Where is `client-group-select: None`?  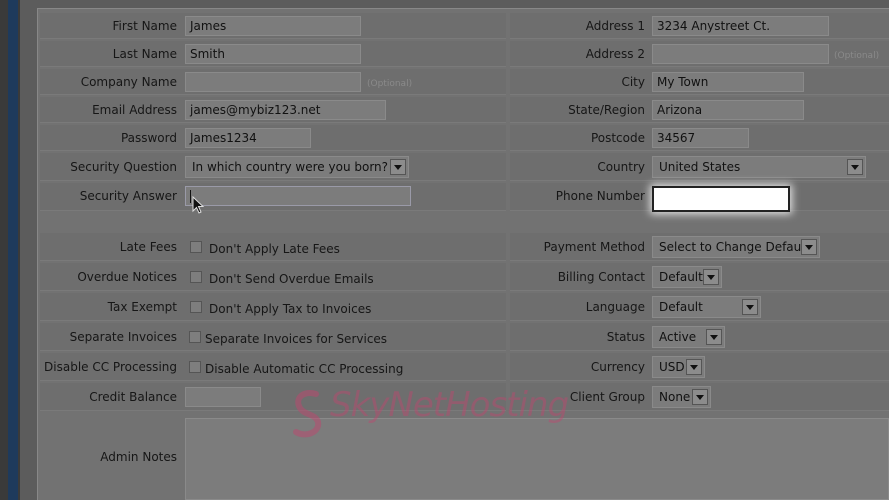
client-group-select: None is located at coordinates (681, 397).